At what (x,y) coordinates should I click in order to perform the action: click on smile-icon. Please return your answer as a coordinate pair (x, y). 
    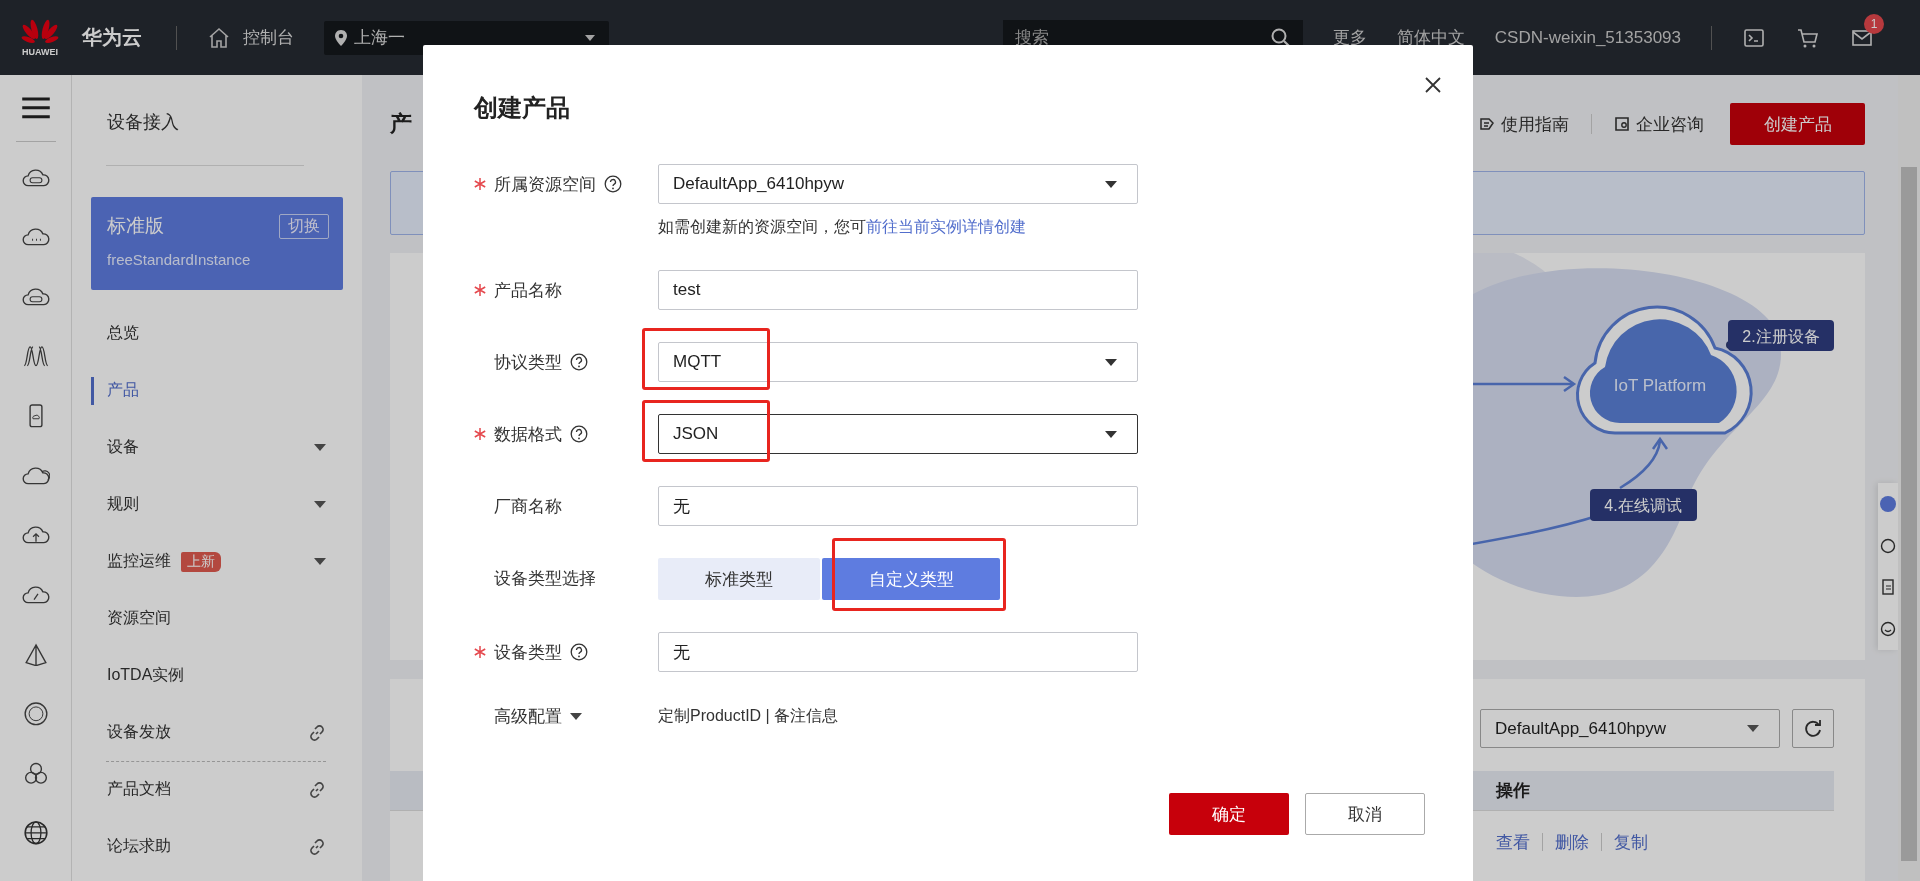
    Looking at the image, I should click on (1888, 629).